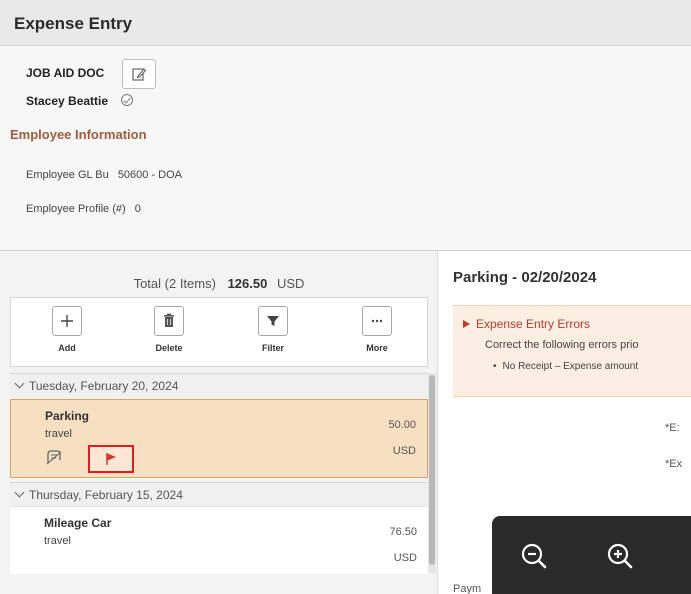 The image size is (691, 594). What do you see at coordinates (219, 438) in the screenshot?
I see `expense-item-parking: Parking travel 50.00 USD` at bounding box center [219, 438].